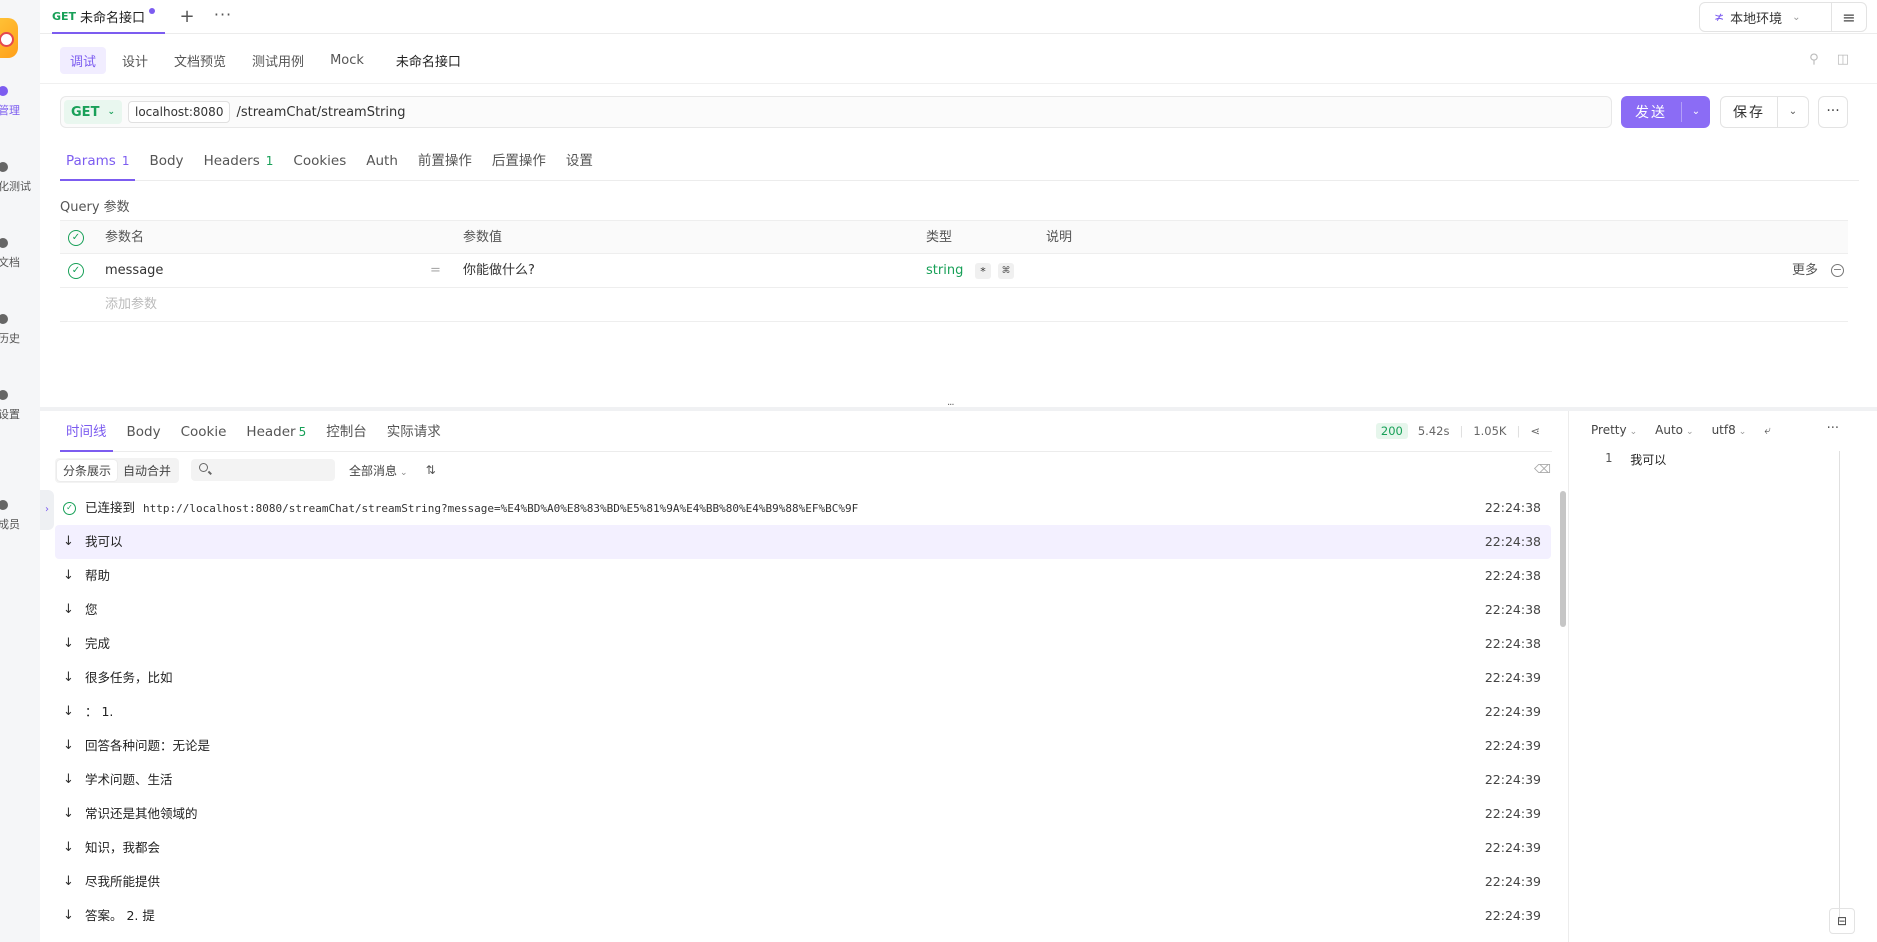  I want to click on preview-more-icon: ···, so click(1833, 428).